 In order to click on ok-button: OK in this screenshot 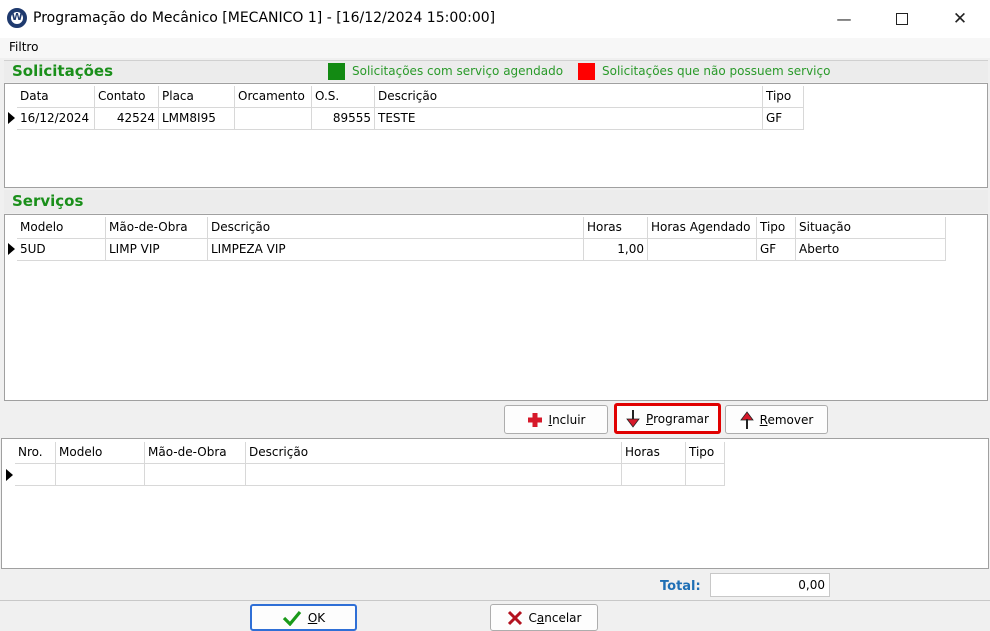, I will do `click(303, 617)`.